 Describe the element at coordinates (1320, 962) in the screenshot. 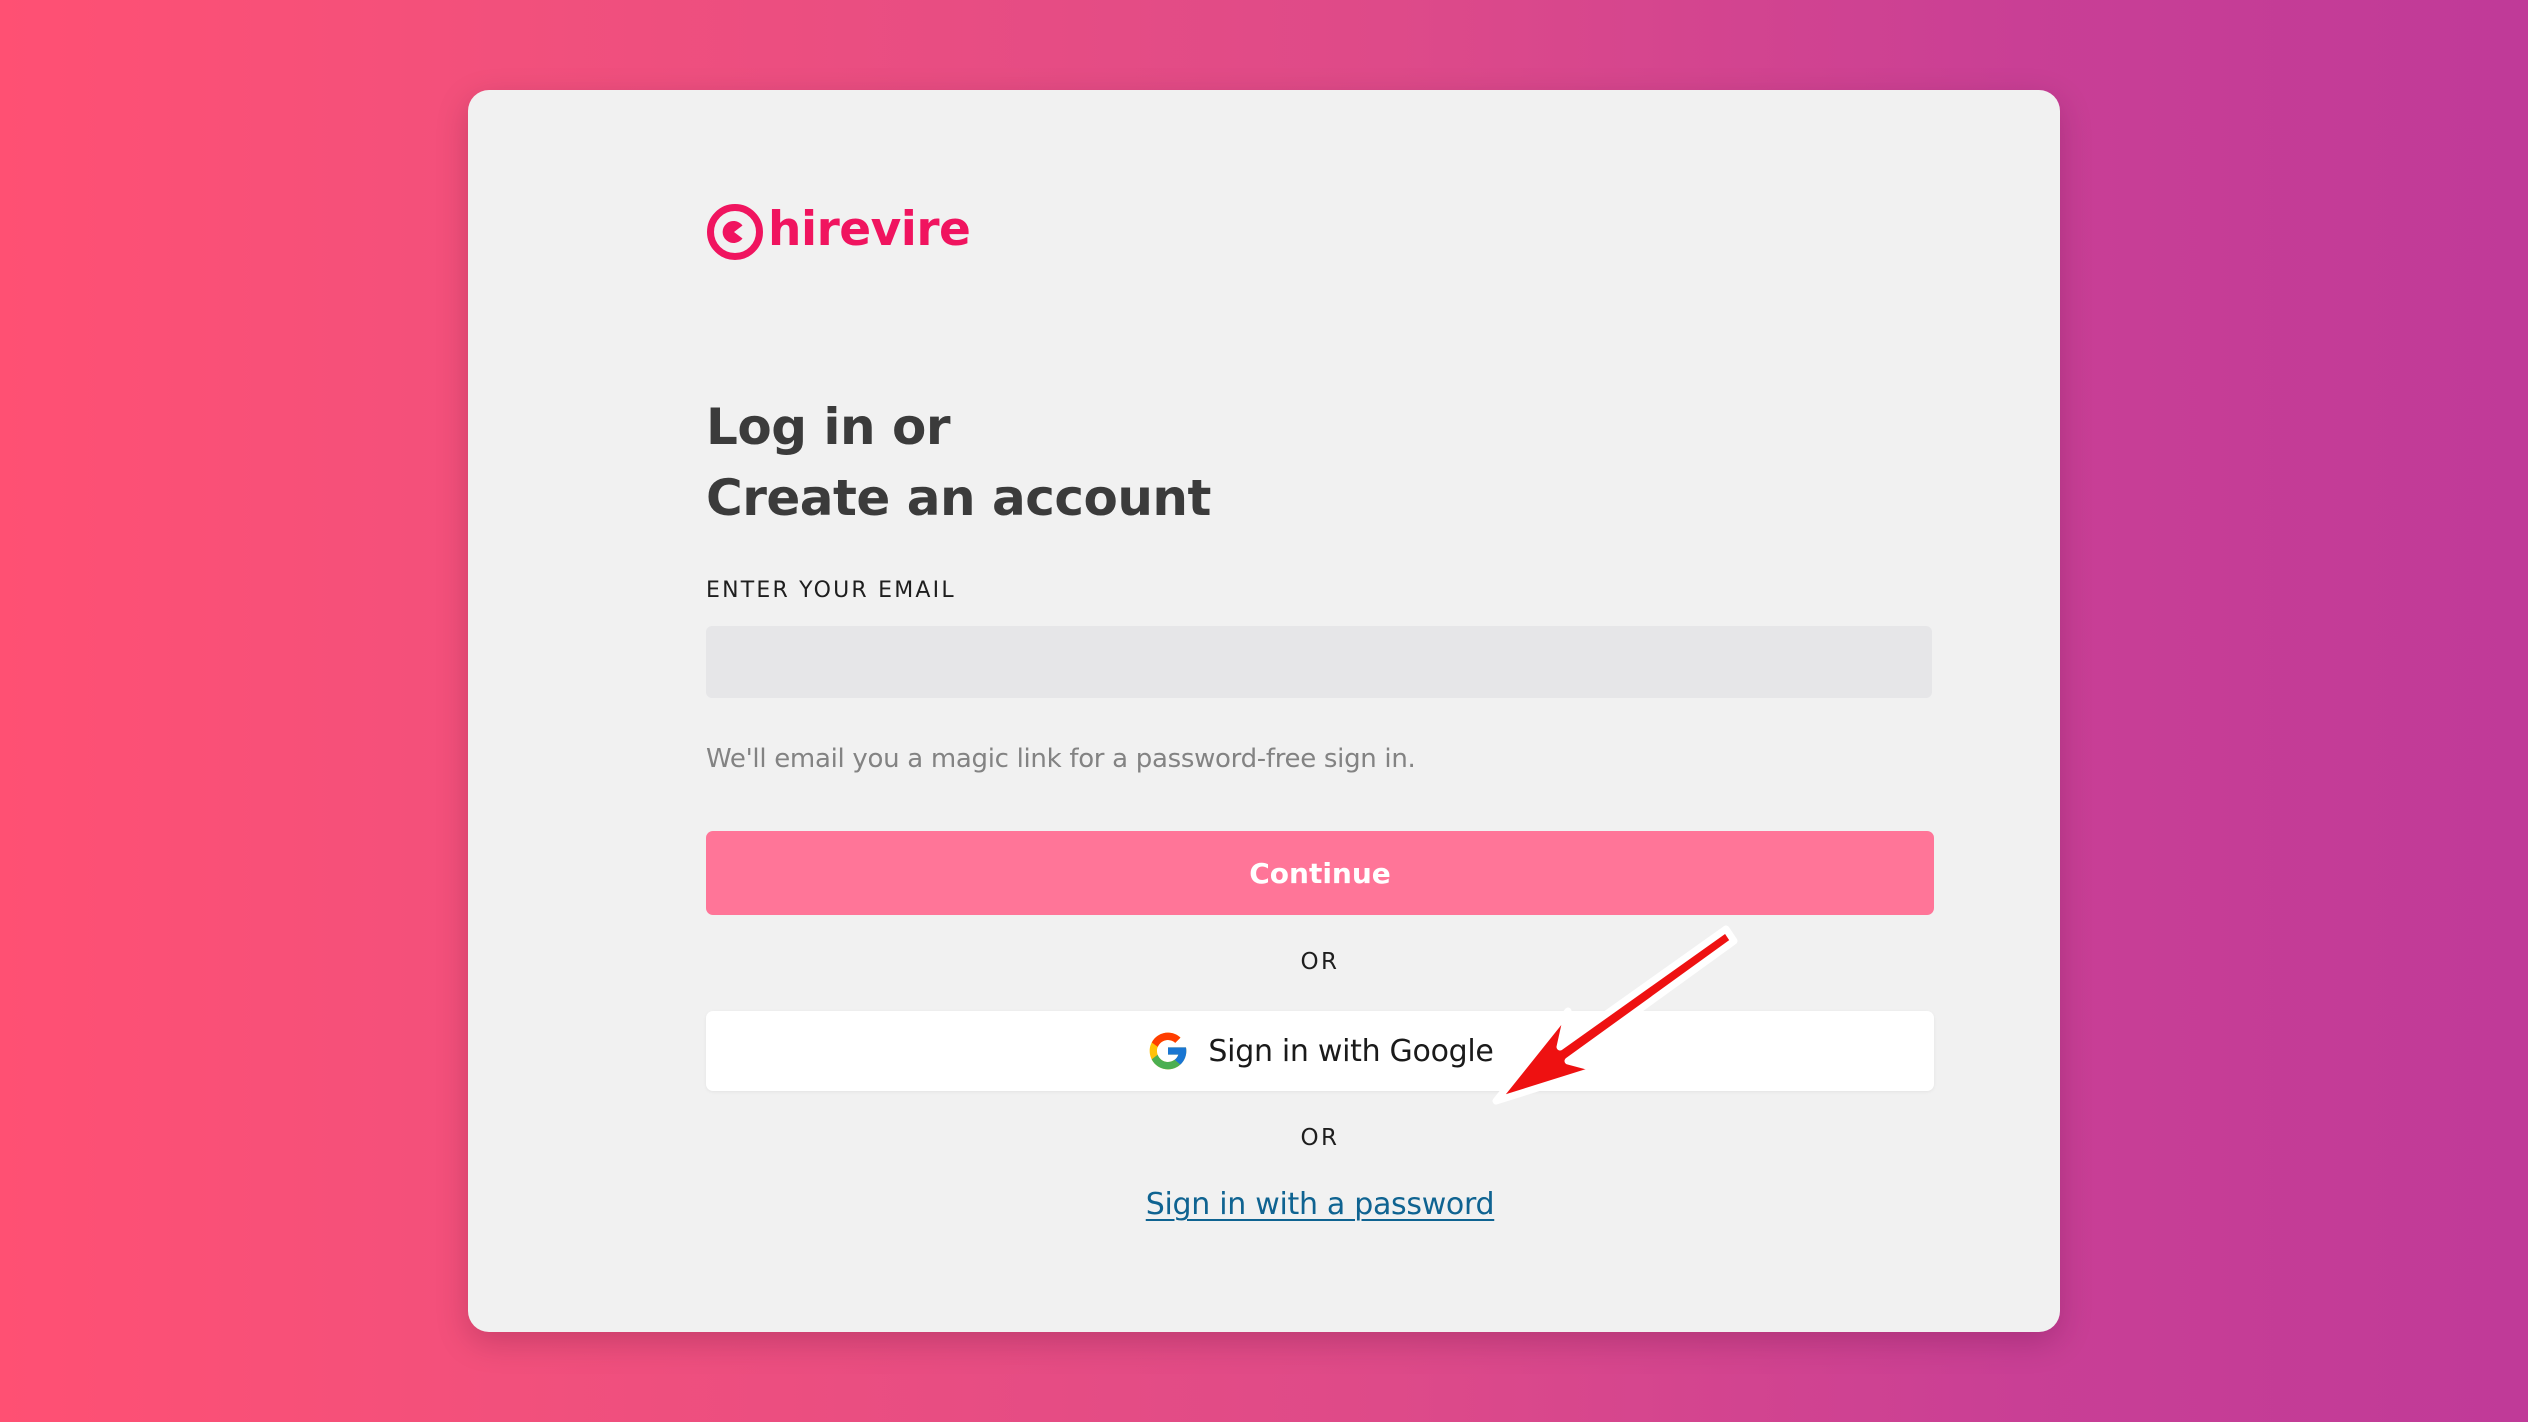

I see `or-divider-1: OR` at that location.